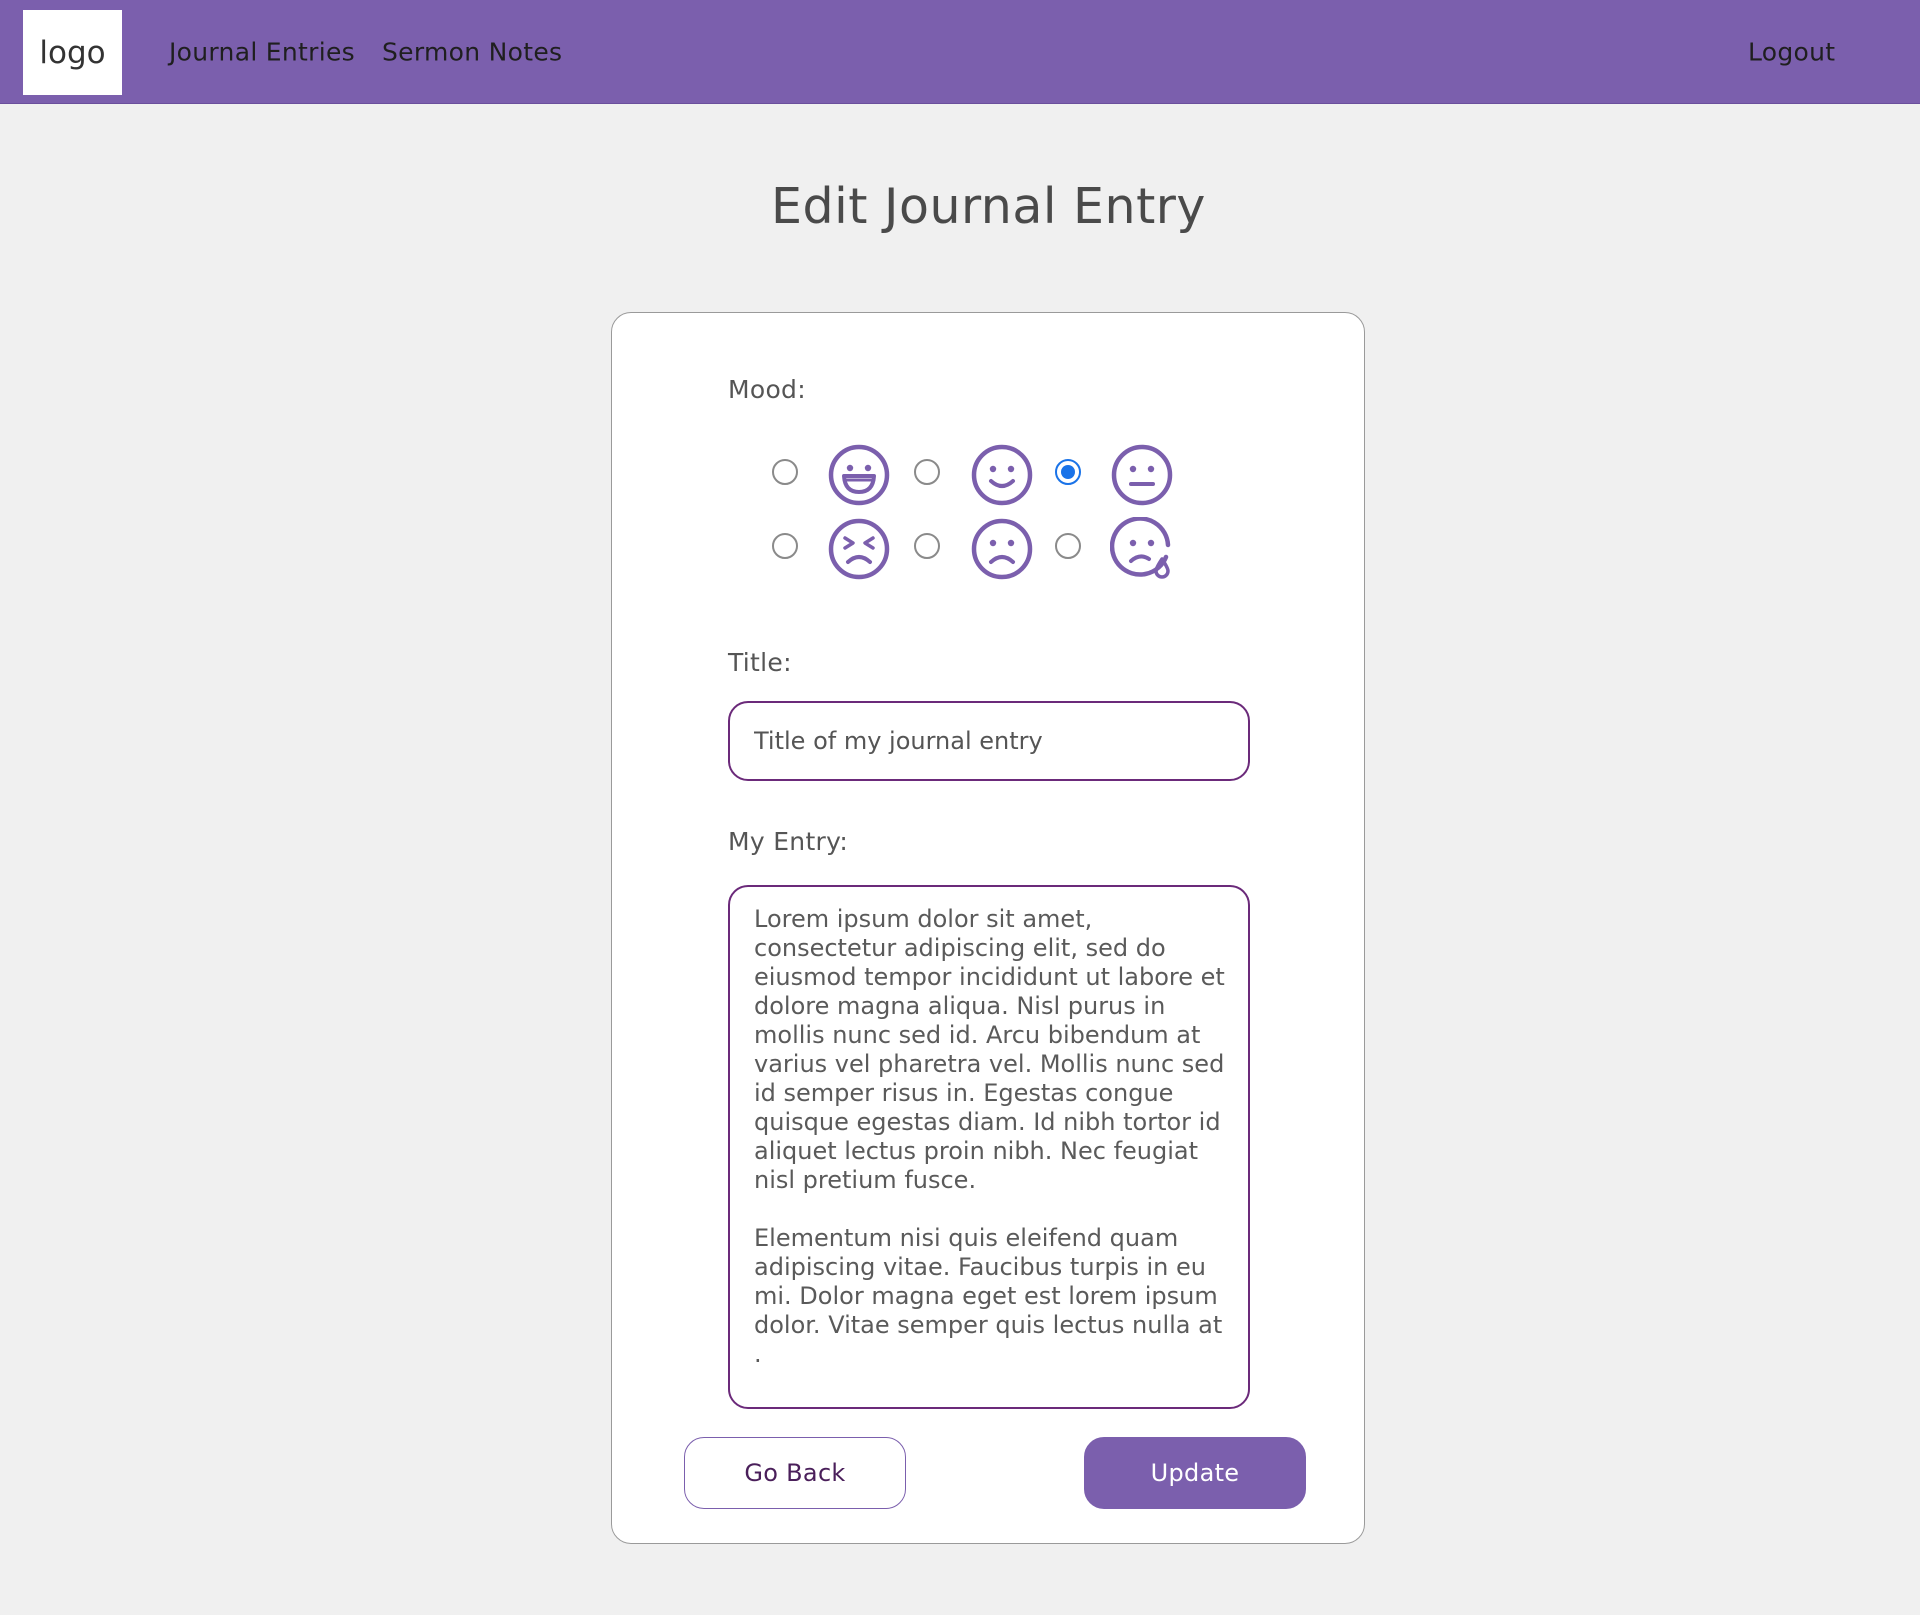 The width and height of the screenshot is (1920, 1615). I want to click on laughing-face-icon, so click(859, 475).